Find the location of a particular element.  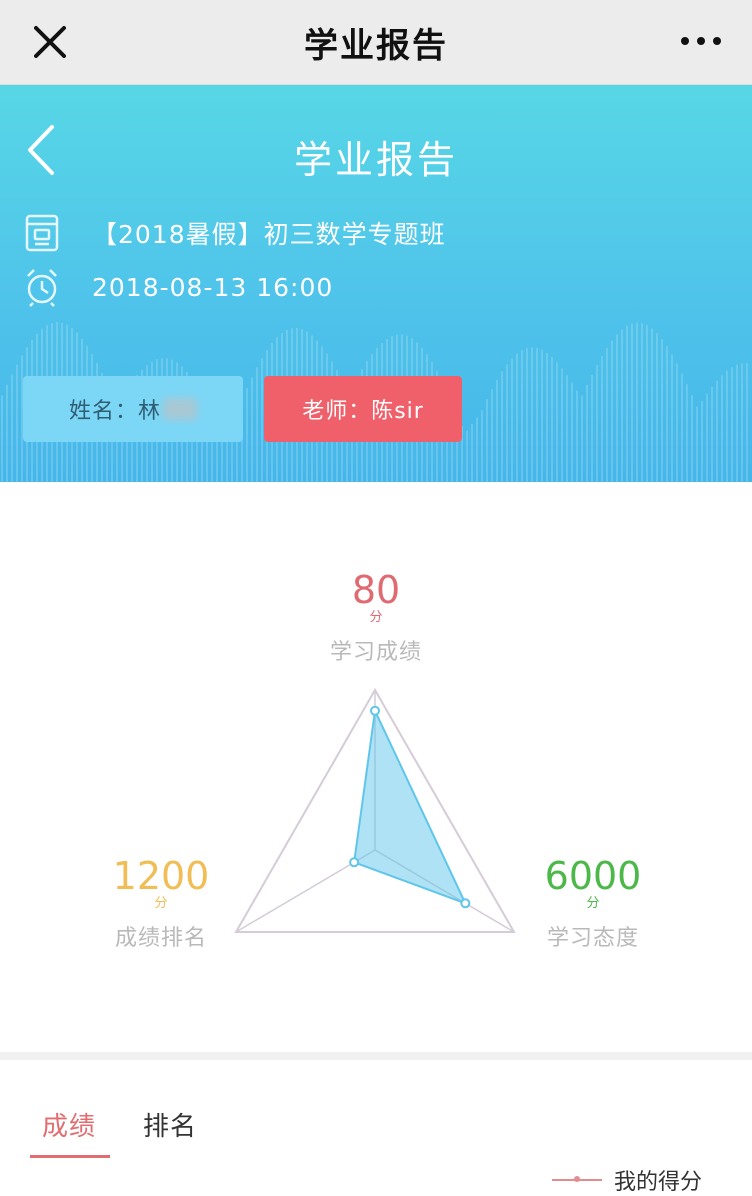

chart-legend: 我的得分 is located at coordinates (626, 1180).